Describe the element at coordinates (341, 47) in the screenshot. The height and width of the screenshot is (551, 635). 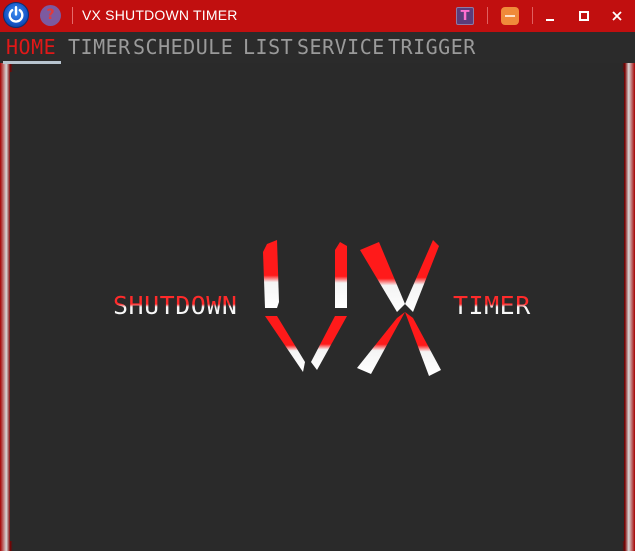
I see `tab-service: SERVICE` at that location.